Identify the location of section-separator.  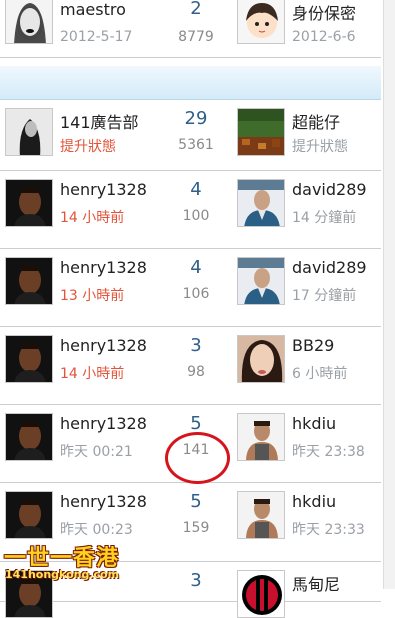
(190, 83).